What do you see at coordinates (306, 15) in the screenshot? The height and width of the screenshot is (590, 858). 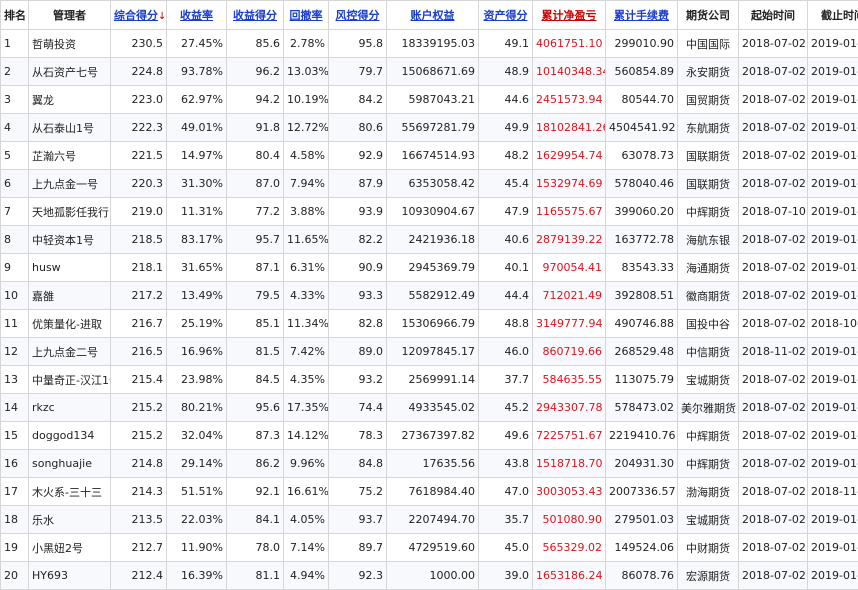 I see `sort-drawdown: 回撤率` at bounding box center [306, 15].